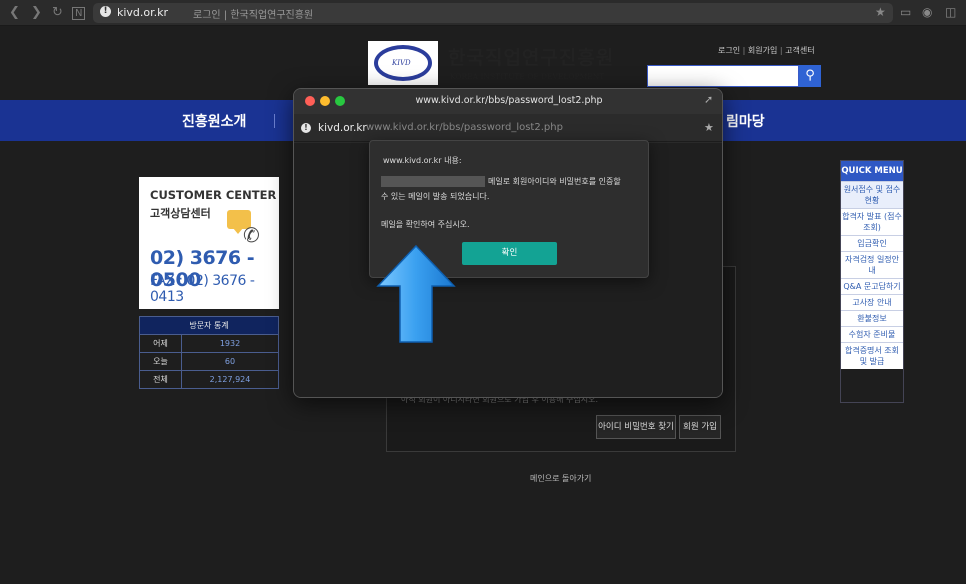 The height and width of the screenshot is (584, 966). I want to click on quick-menu-item: 입금확인, so click(872, 243).